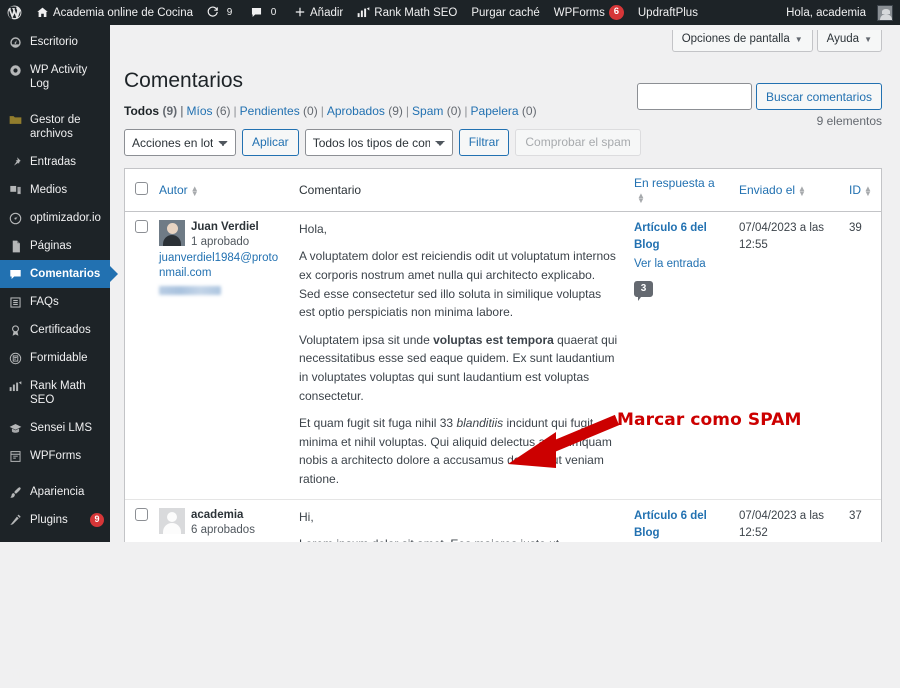  Describe the element at coordinates (55, 639) in the screenshot. I see `sidebar-item-all-in-one-wp-migration: All-in-One WP Migration` at that location.